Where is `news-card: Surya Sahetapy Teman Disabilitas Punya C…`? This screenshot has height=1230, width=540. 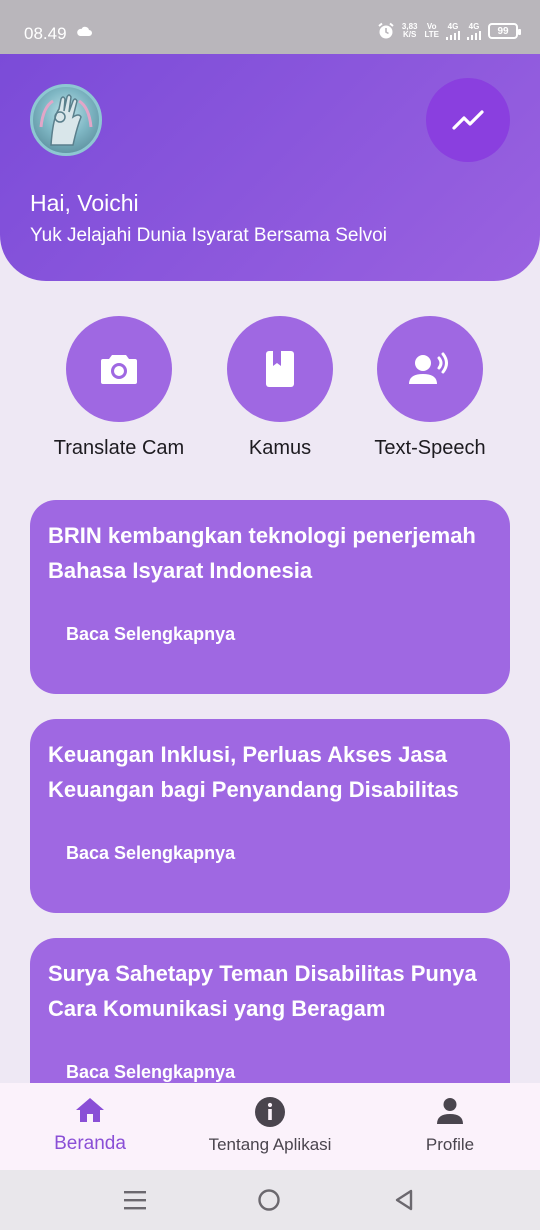
news-card: Surya Sahetapy Teman Disabilitas Punya C… is located at coordinates (270, 1010).